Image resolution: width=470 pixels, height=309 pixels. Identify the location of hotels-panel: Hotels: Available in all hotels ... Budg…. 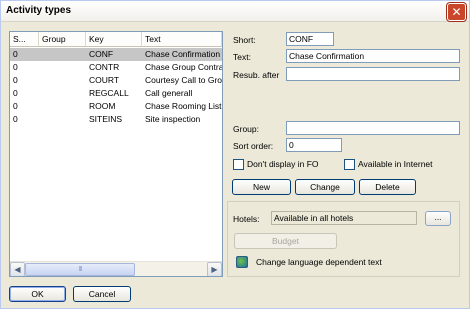
(343, 239).